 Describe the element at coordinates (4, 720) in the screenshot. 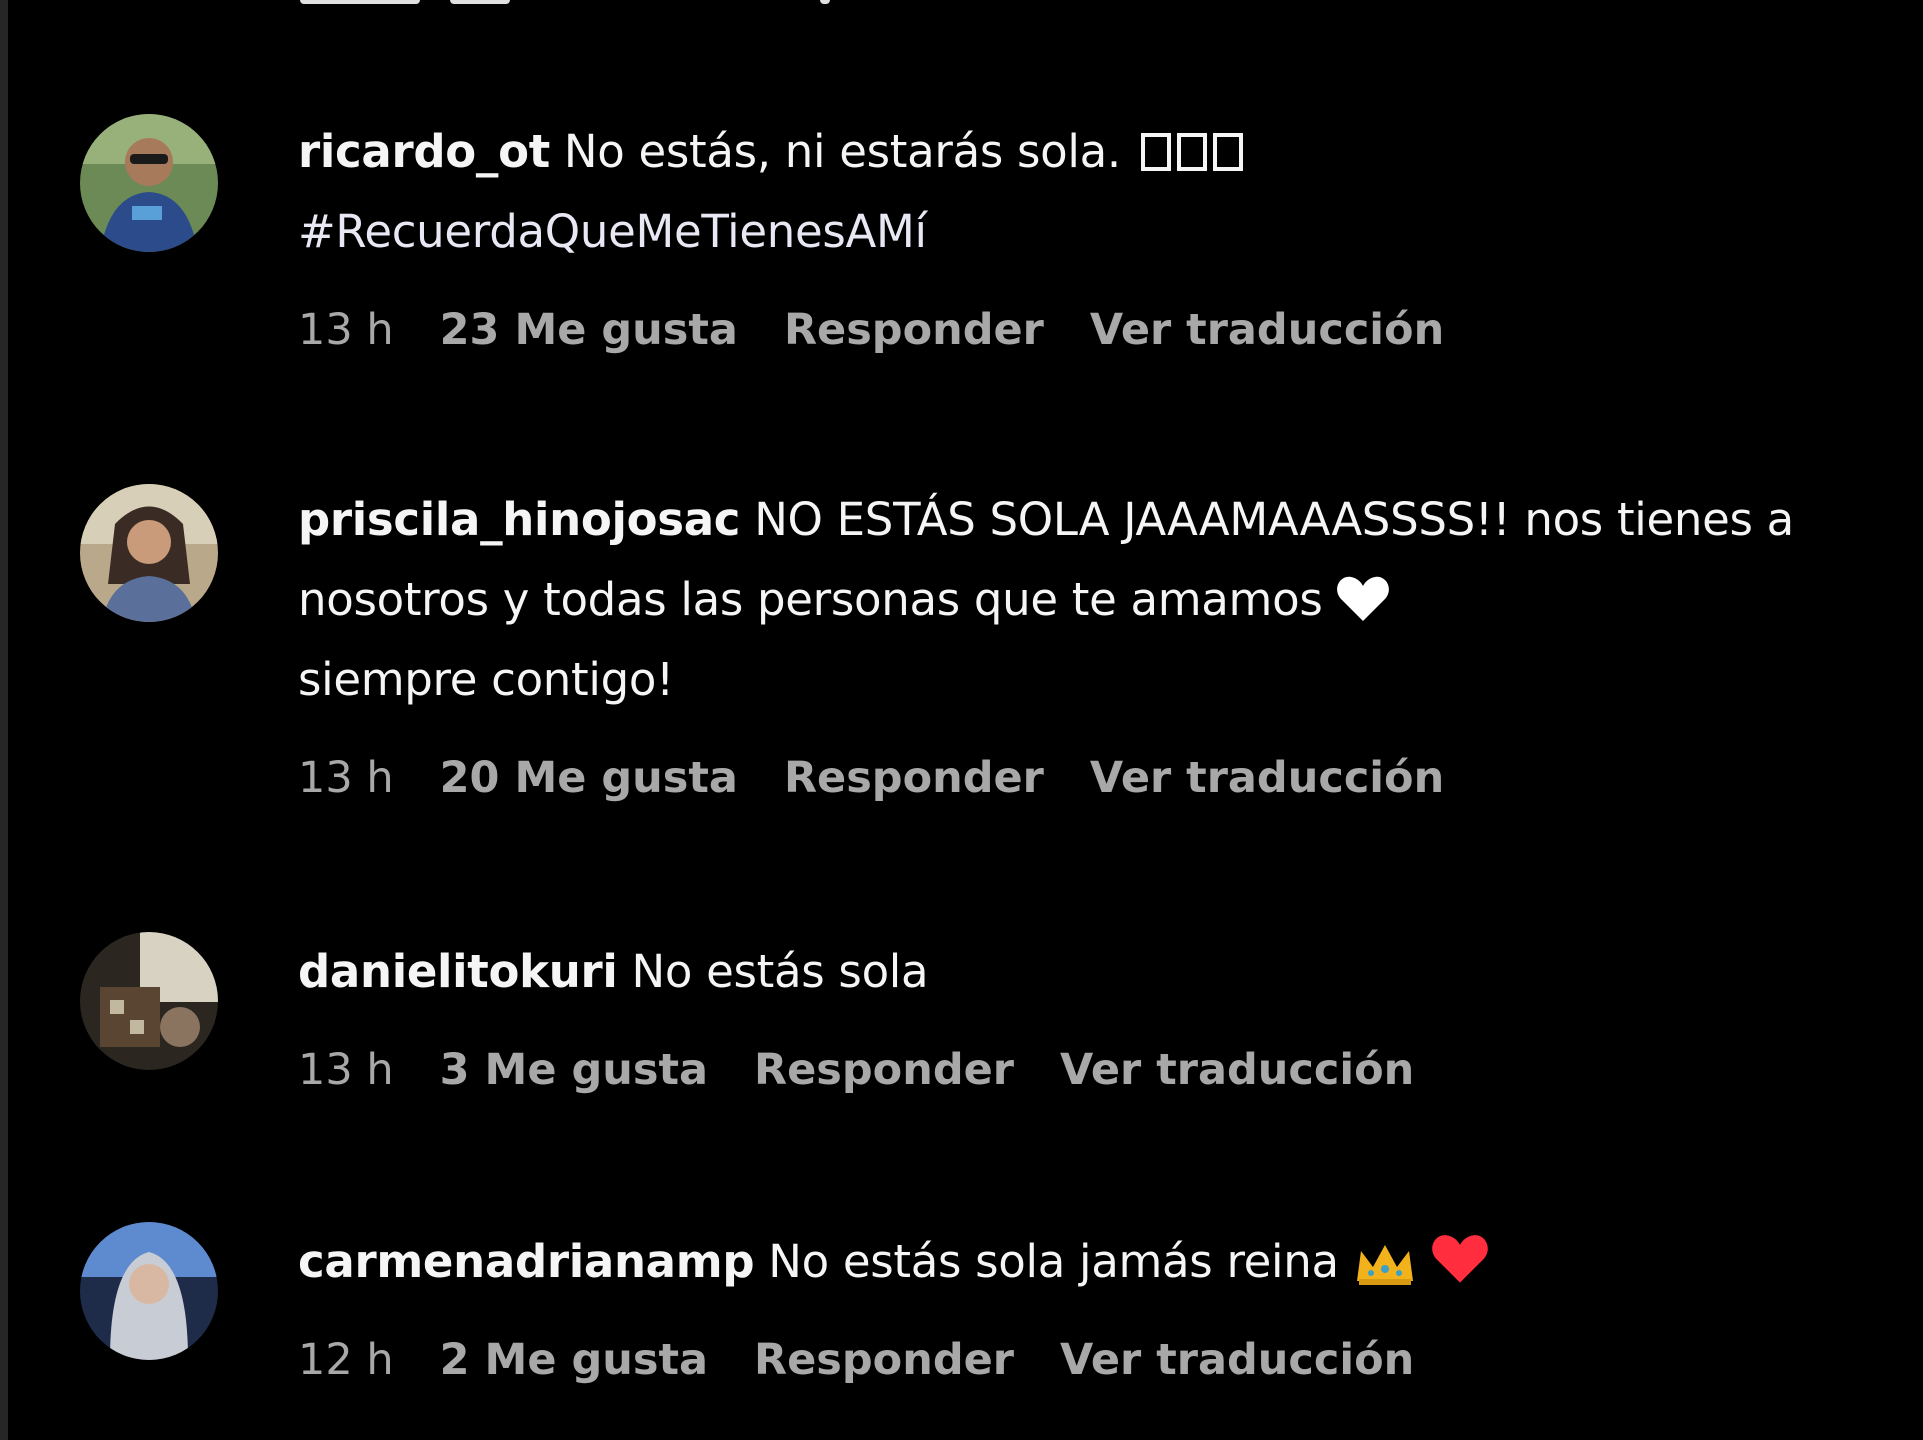

I see `panel-border` at that location.